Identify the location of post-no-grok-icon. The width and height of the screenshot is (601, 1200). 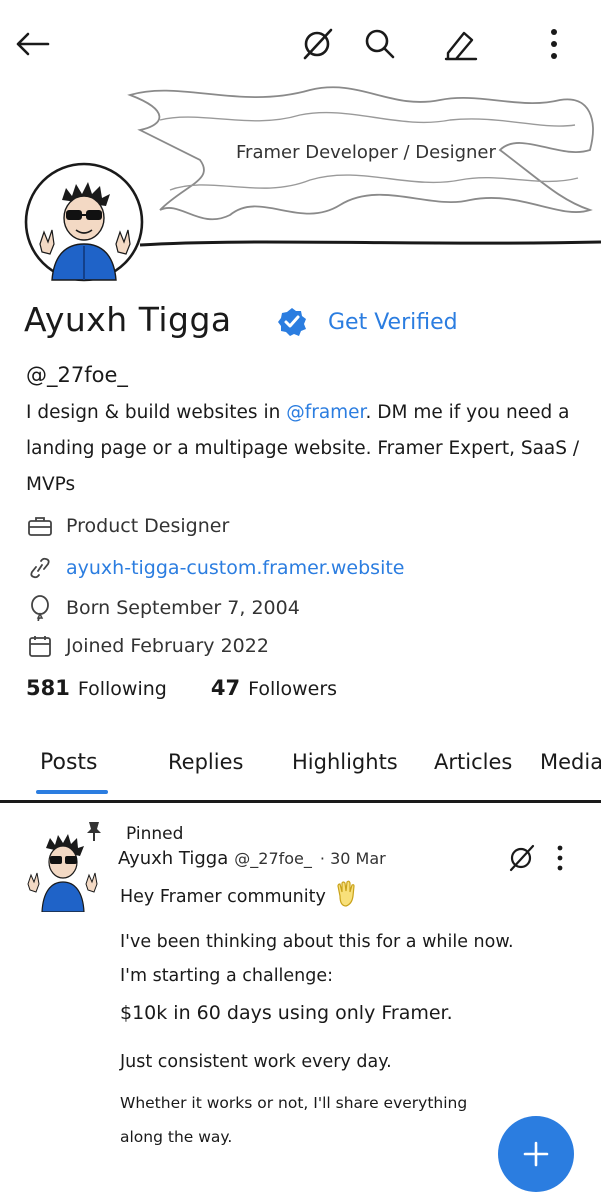
(522, 860).